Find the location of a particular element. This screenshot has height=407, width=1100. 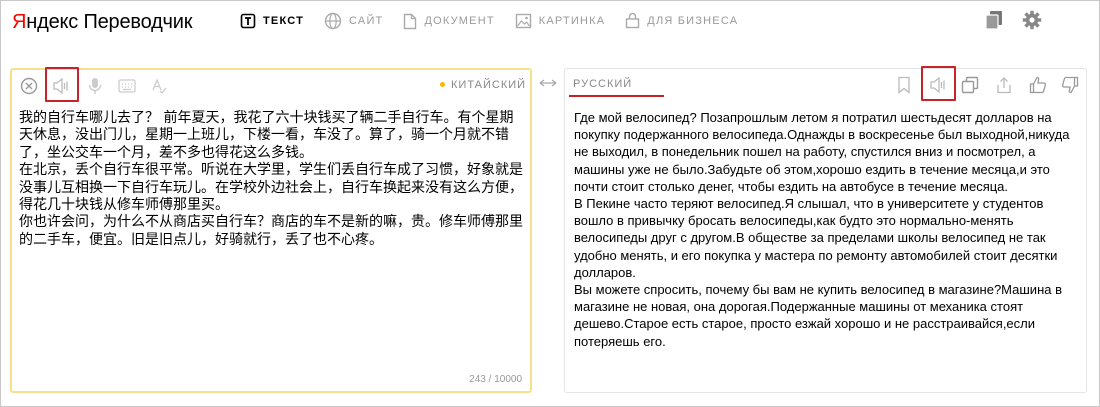

tab-site-label: САЙТ is located at coordinates (366, 21).